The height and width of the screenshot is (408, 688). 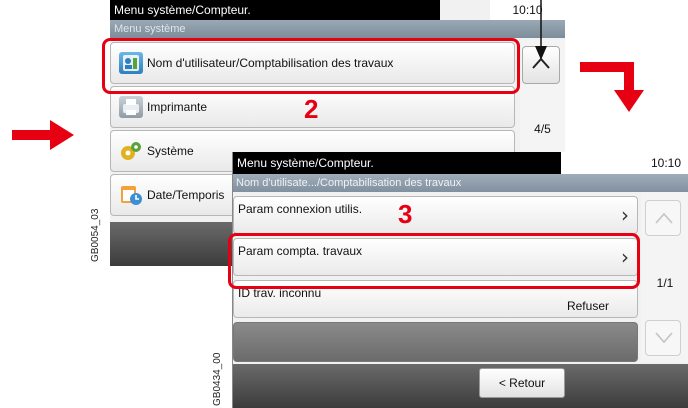 I want to click on highlight-step3, so click(x=434, y=261).